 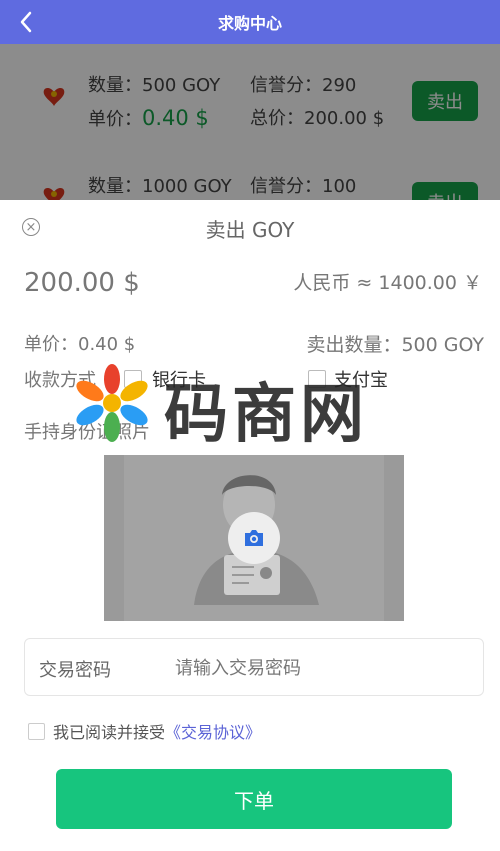 What do you see at coordinates (387, 283) in the screenshot?
I see `rmb-equivalent: 人民币 ≈ 1400.00 ￥` at bounding box center [387, 283].